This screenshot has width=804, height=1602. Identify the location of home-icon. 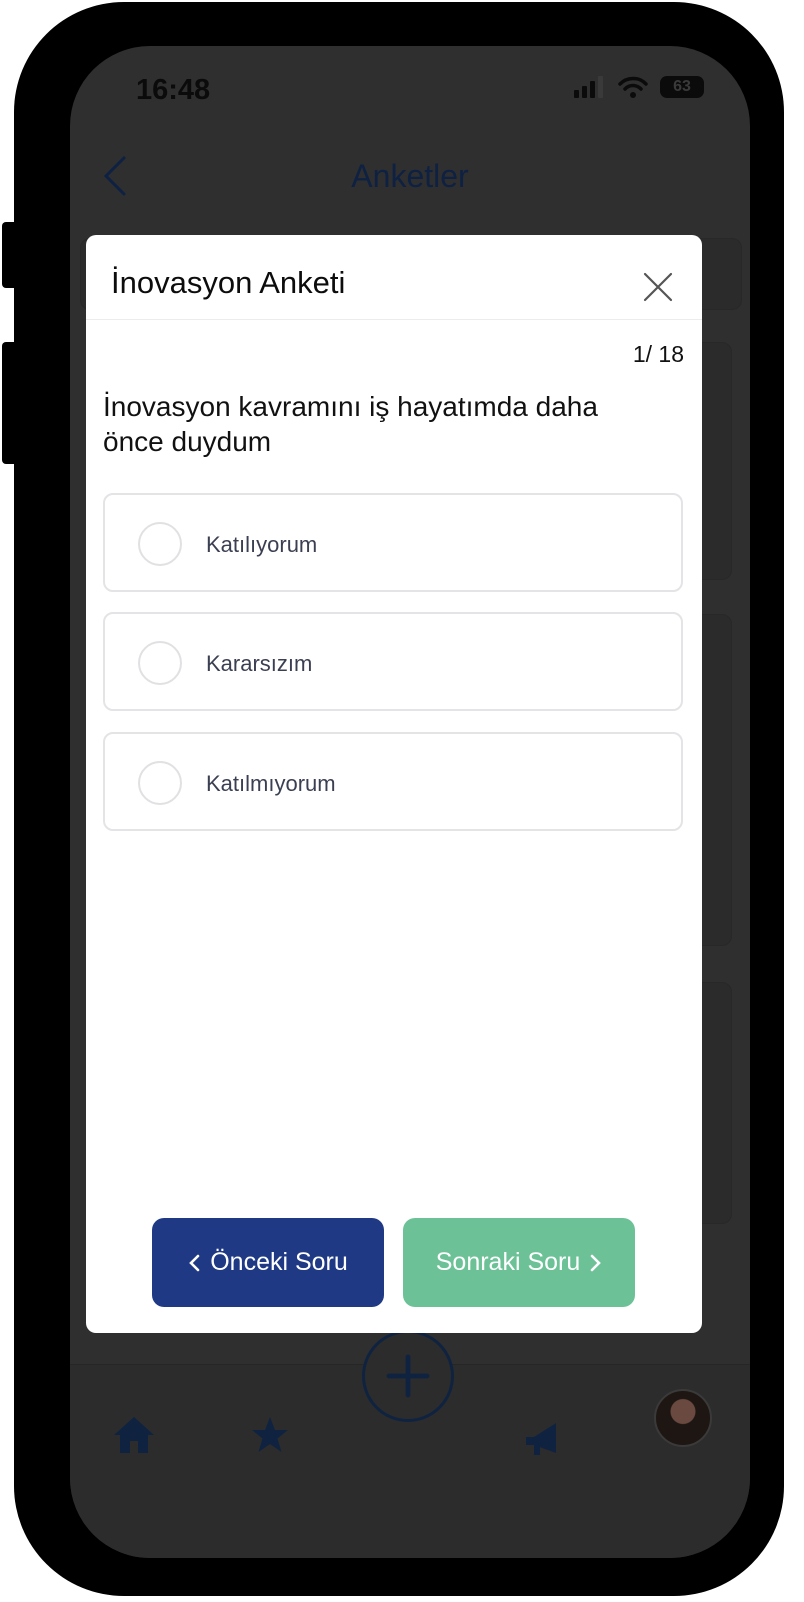
(134, 1435).